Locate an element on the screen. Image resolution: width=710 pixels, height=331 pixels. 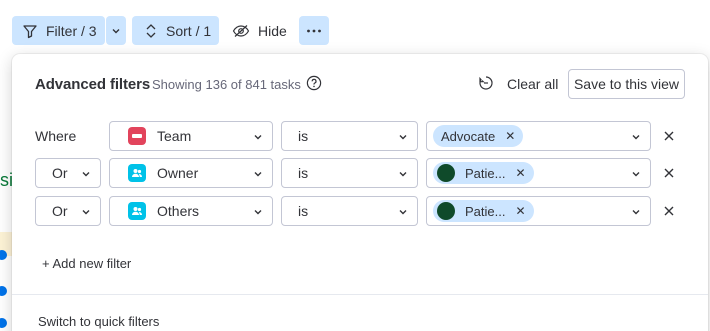
filter-icon is located at coordinates (30, 31).